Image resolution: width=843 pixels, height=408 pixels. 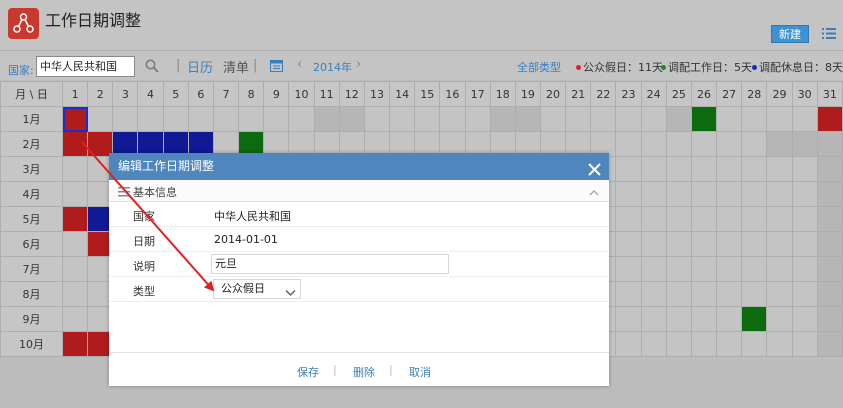 What do you see at coordinates (152, 66) in the screenshot?
I see `search-icon` at bounding box center [152, 66].